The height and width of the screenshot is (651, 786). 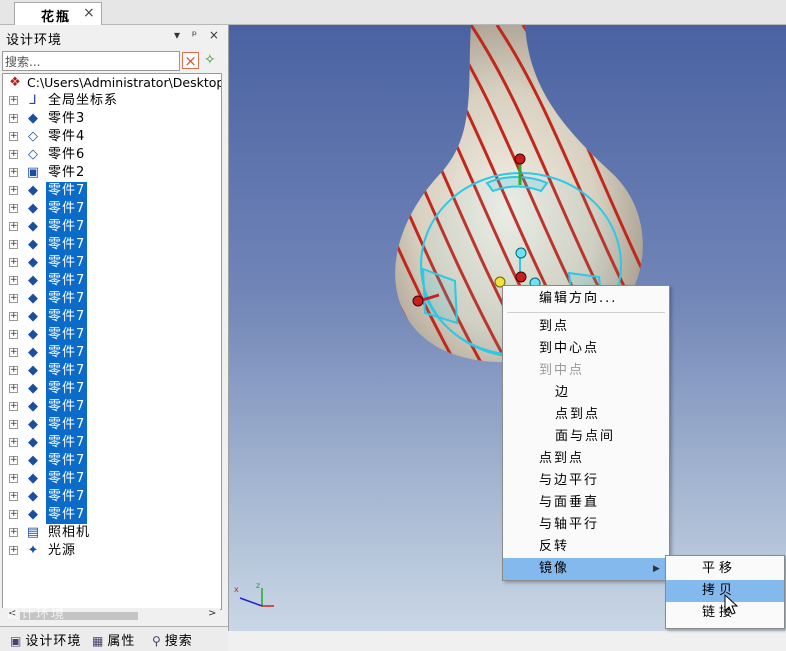 What do you see at coordinates (586, 349) in the screenshot?
I see `context-menu-item: 到中心点` at bounding box center [586, 349].